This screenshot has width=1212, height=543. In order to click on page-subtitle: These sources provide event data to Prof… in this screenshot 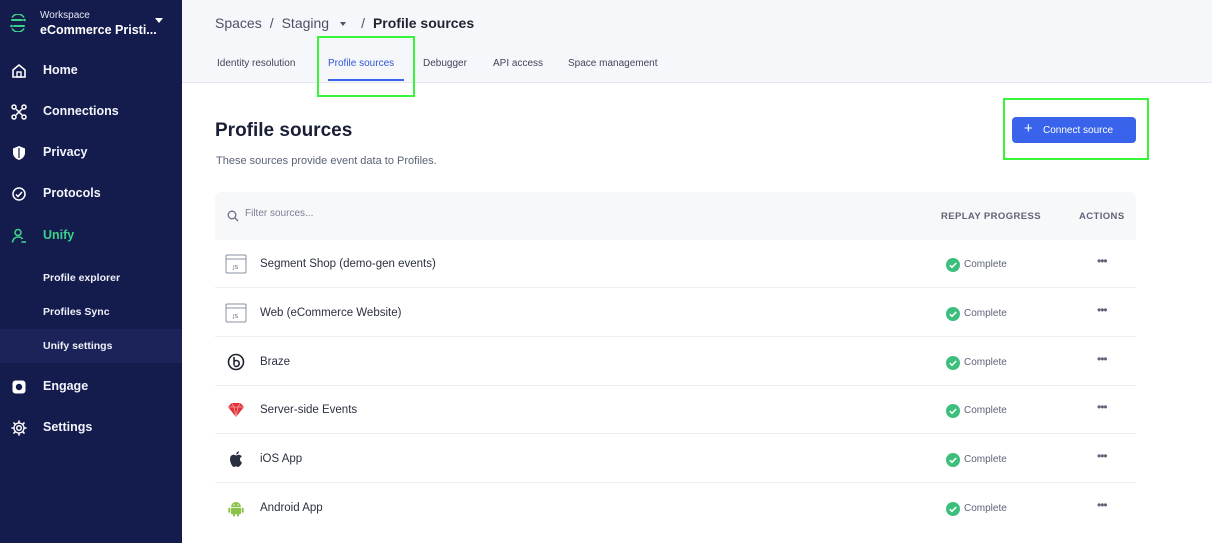, I will do `click(326, 161)`.